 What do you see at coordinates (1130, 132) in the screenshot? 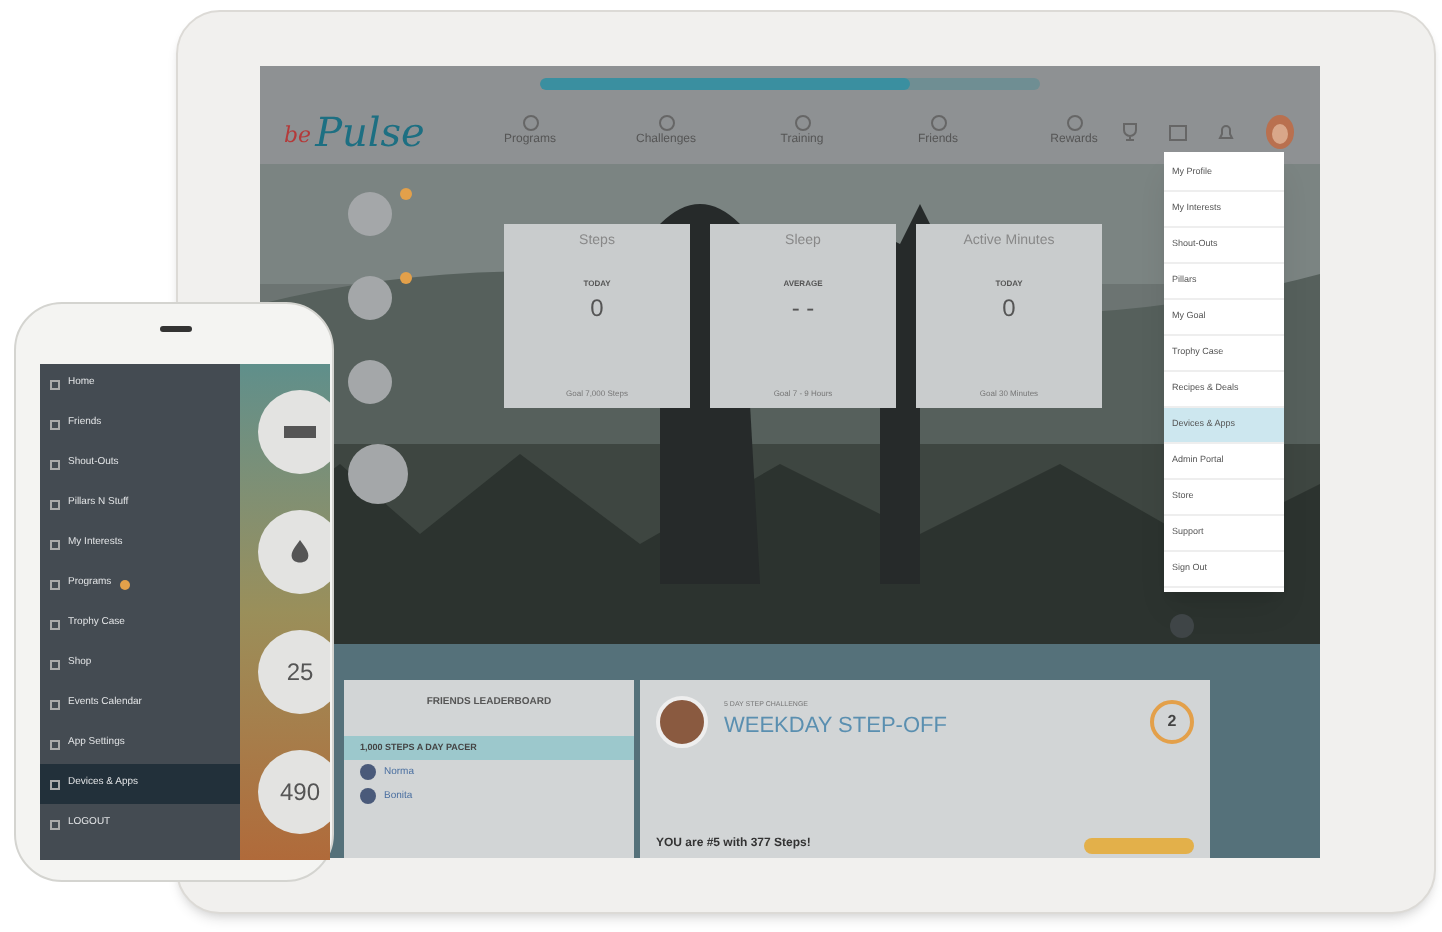
I see `trophy-icon` at bounding box center [1130, 132].